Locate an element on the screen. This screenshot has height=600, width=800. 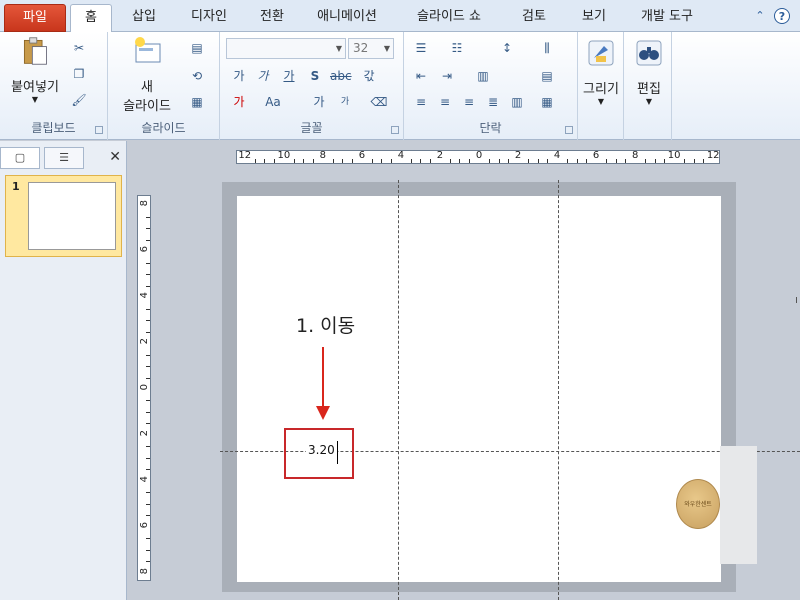
grow-font-icon: 가 is located at coordinates (319, 102).